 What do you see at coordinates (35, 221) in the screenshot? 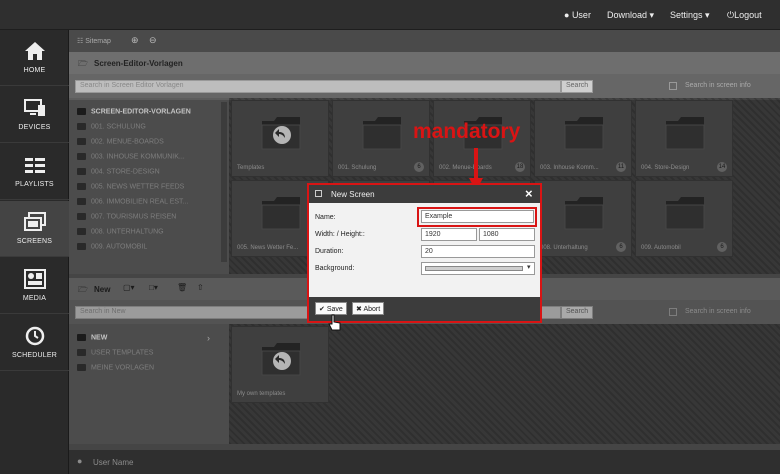
I see `screens-icon` at bounding box center [35, 221].